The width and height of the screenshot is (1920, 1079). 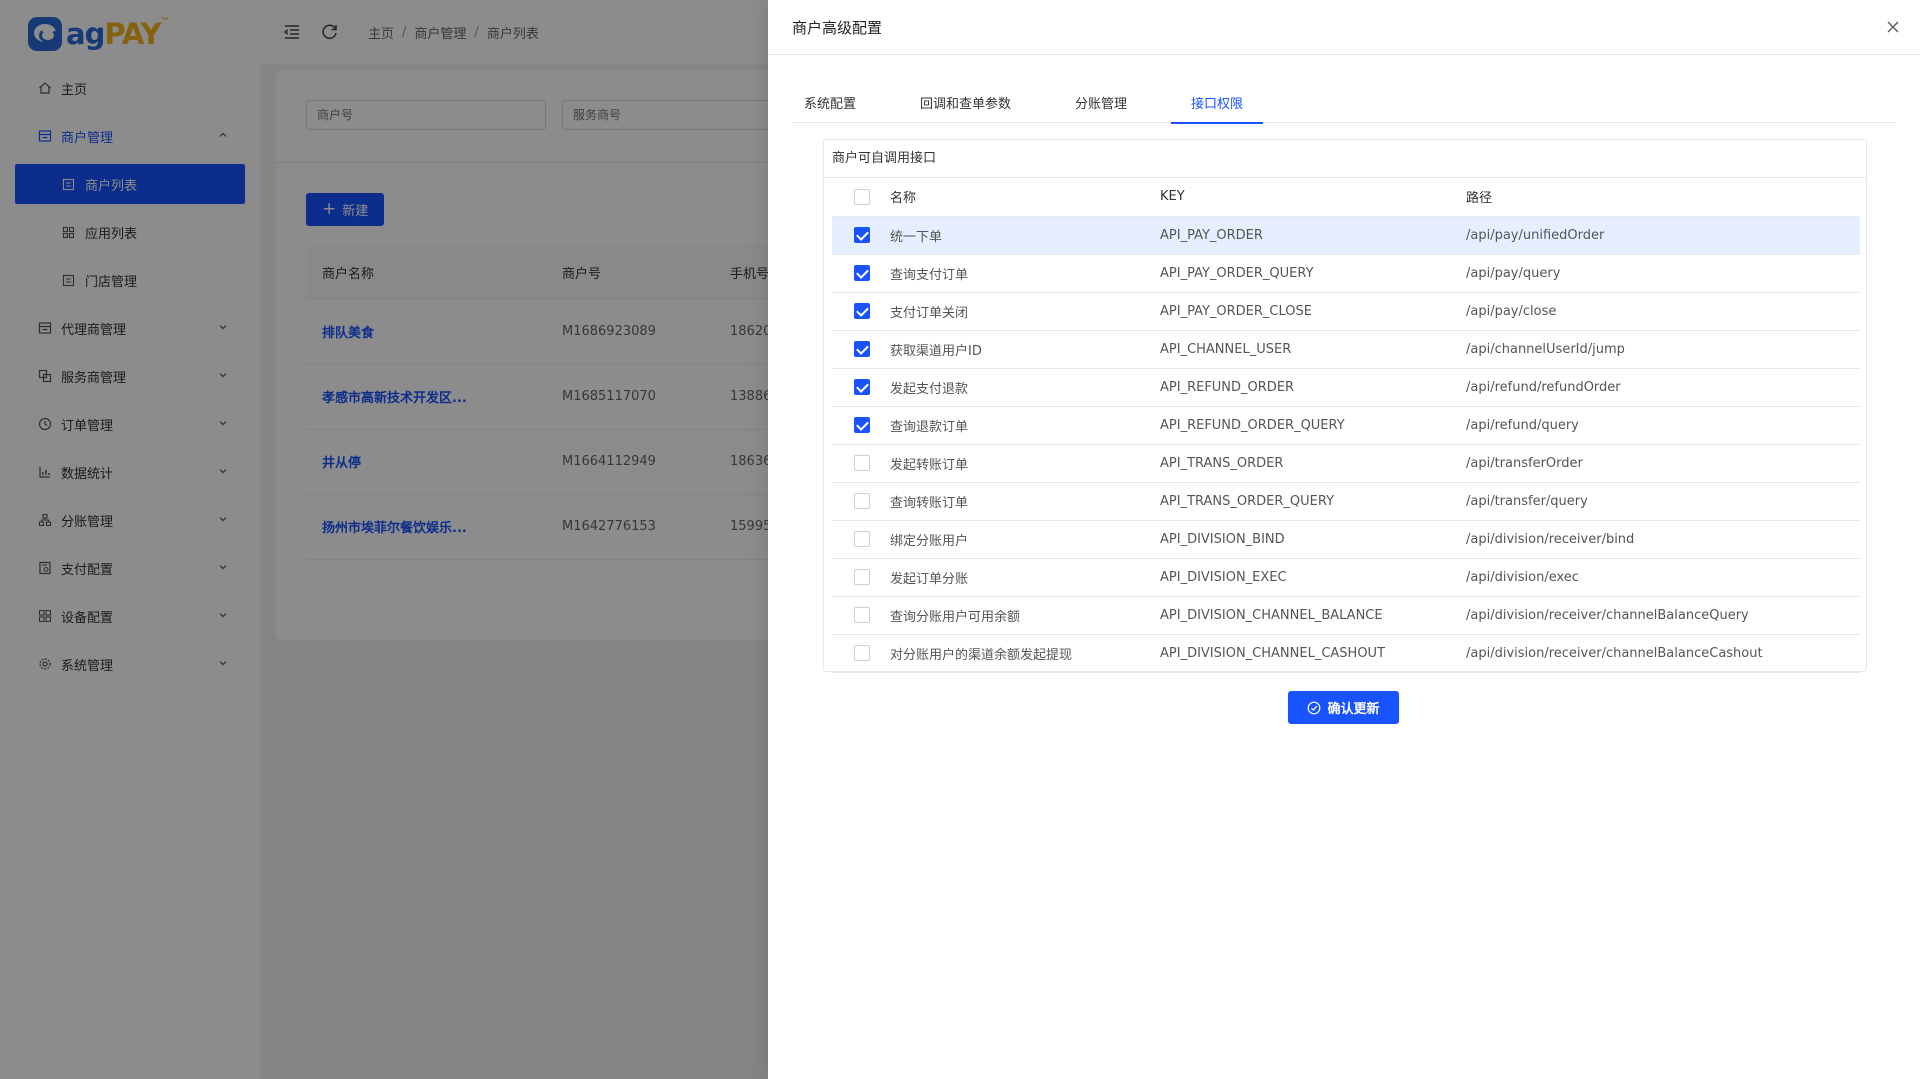 I want to click on api-path: /api/transferOrder, so click(x=1663, y=463).